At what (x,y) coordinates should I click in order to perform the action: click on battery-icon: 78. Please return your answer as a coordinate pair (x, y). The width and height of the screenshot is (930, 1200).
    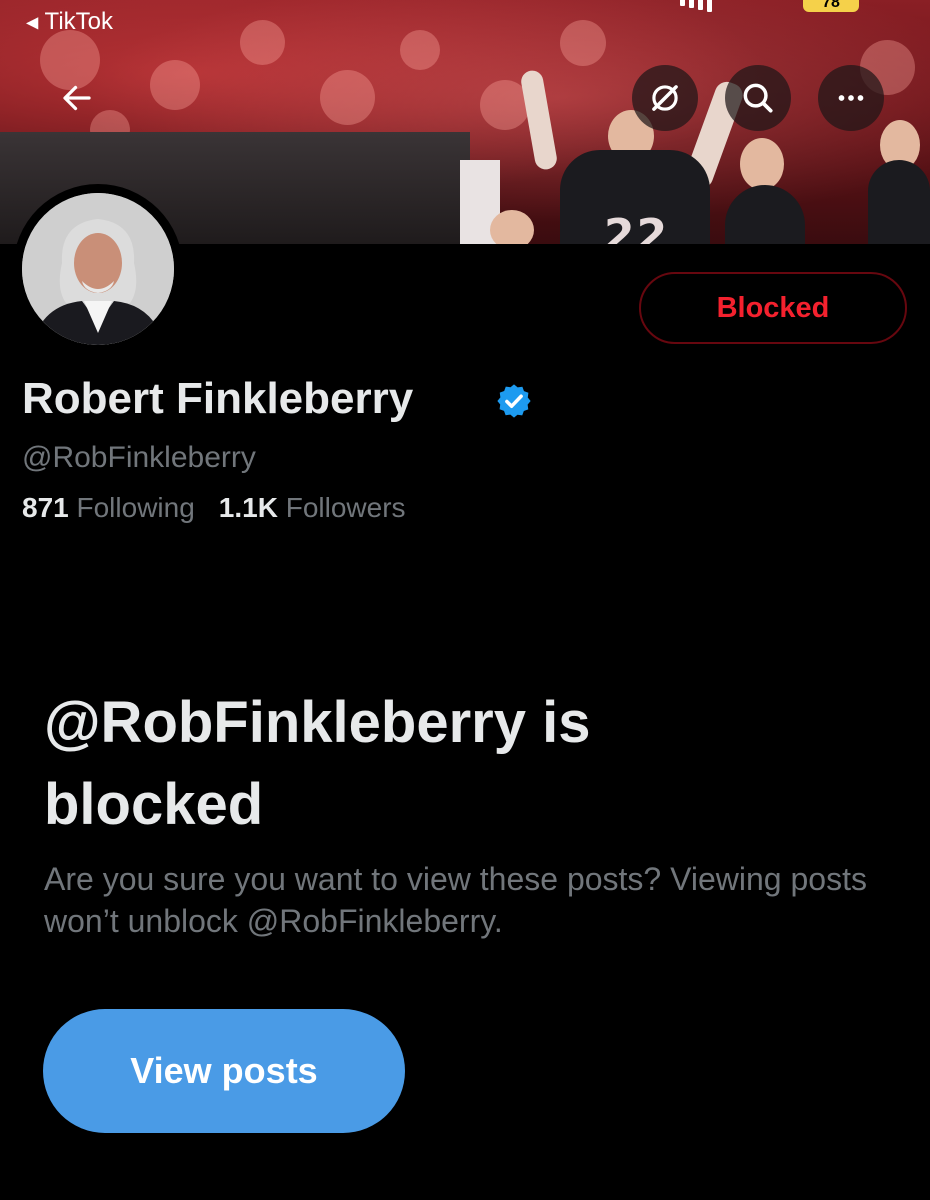
    Looking at the image, I should click on (831, 6).